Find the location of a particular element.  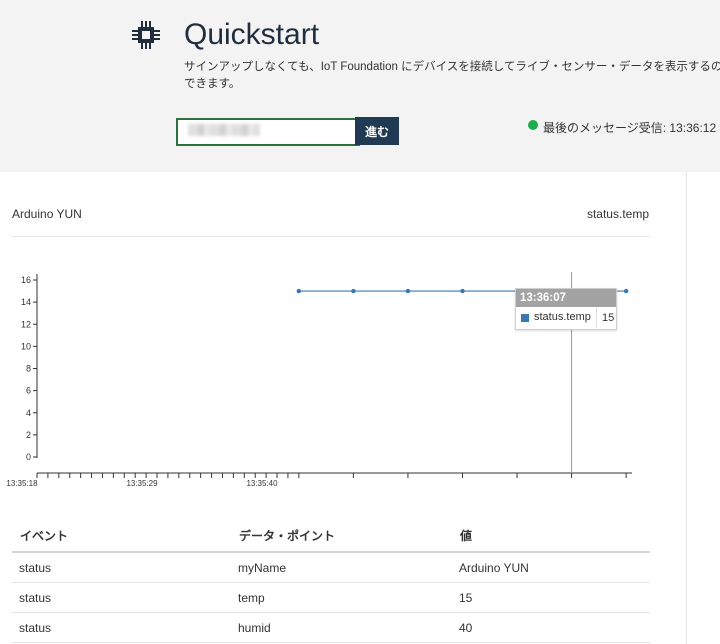

y-tick-label: 12 is located at coordinates (26, 324).